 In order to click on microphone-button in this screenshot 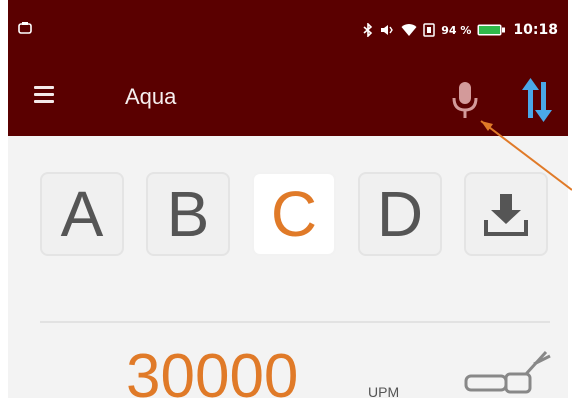, I will do `click(465, 100)`.